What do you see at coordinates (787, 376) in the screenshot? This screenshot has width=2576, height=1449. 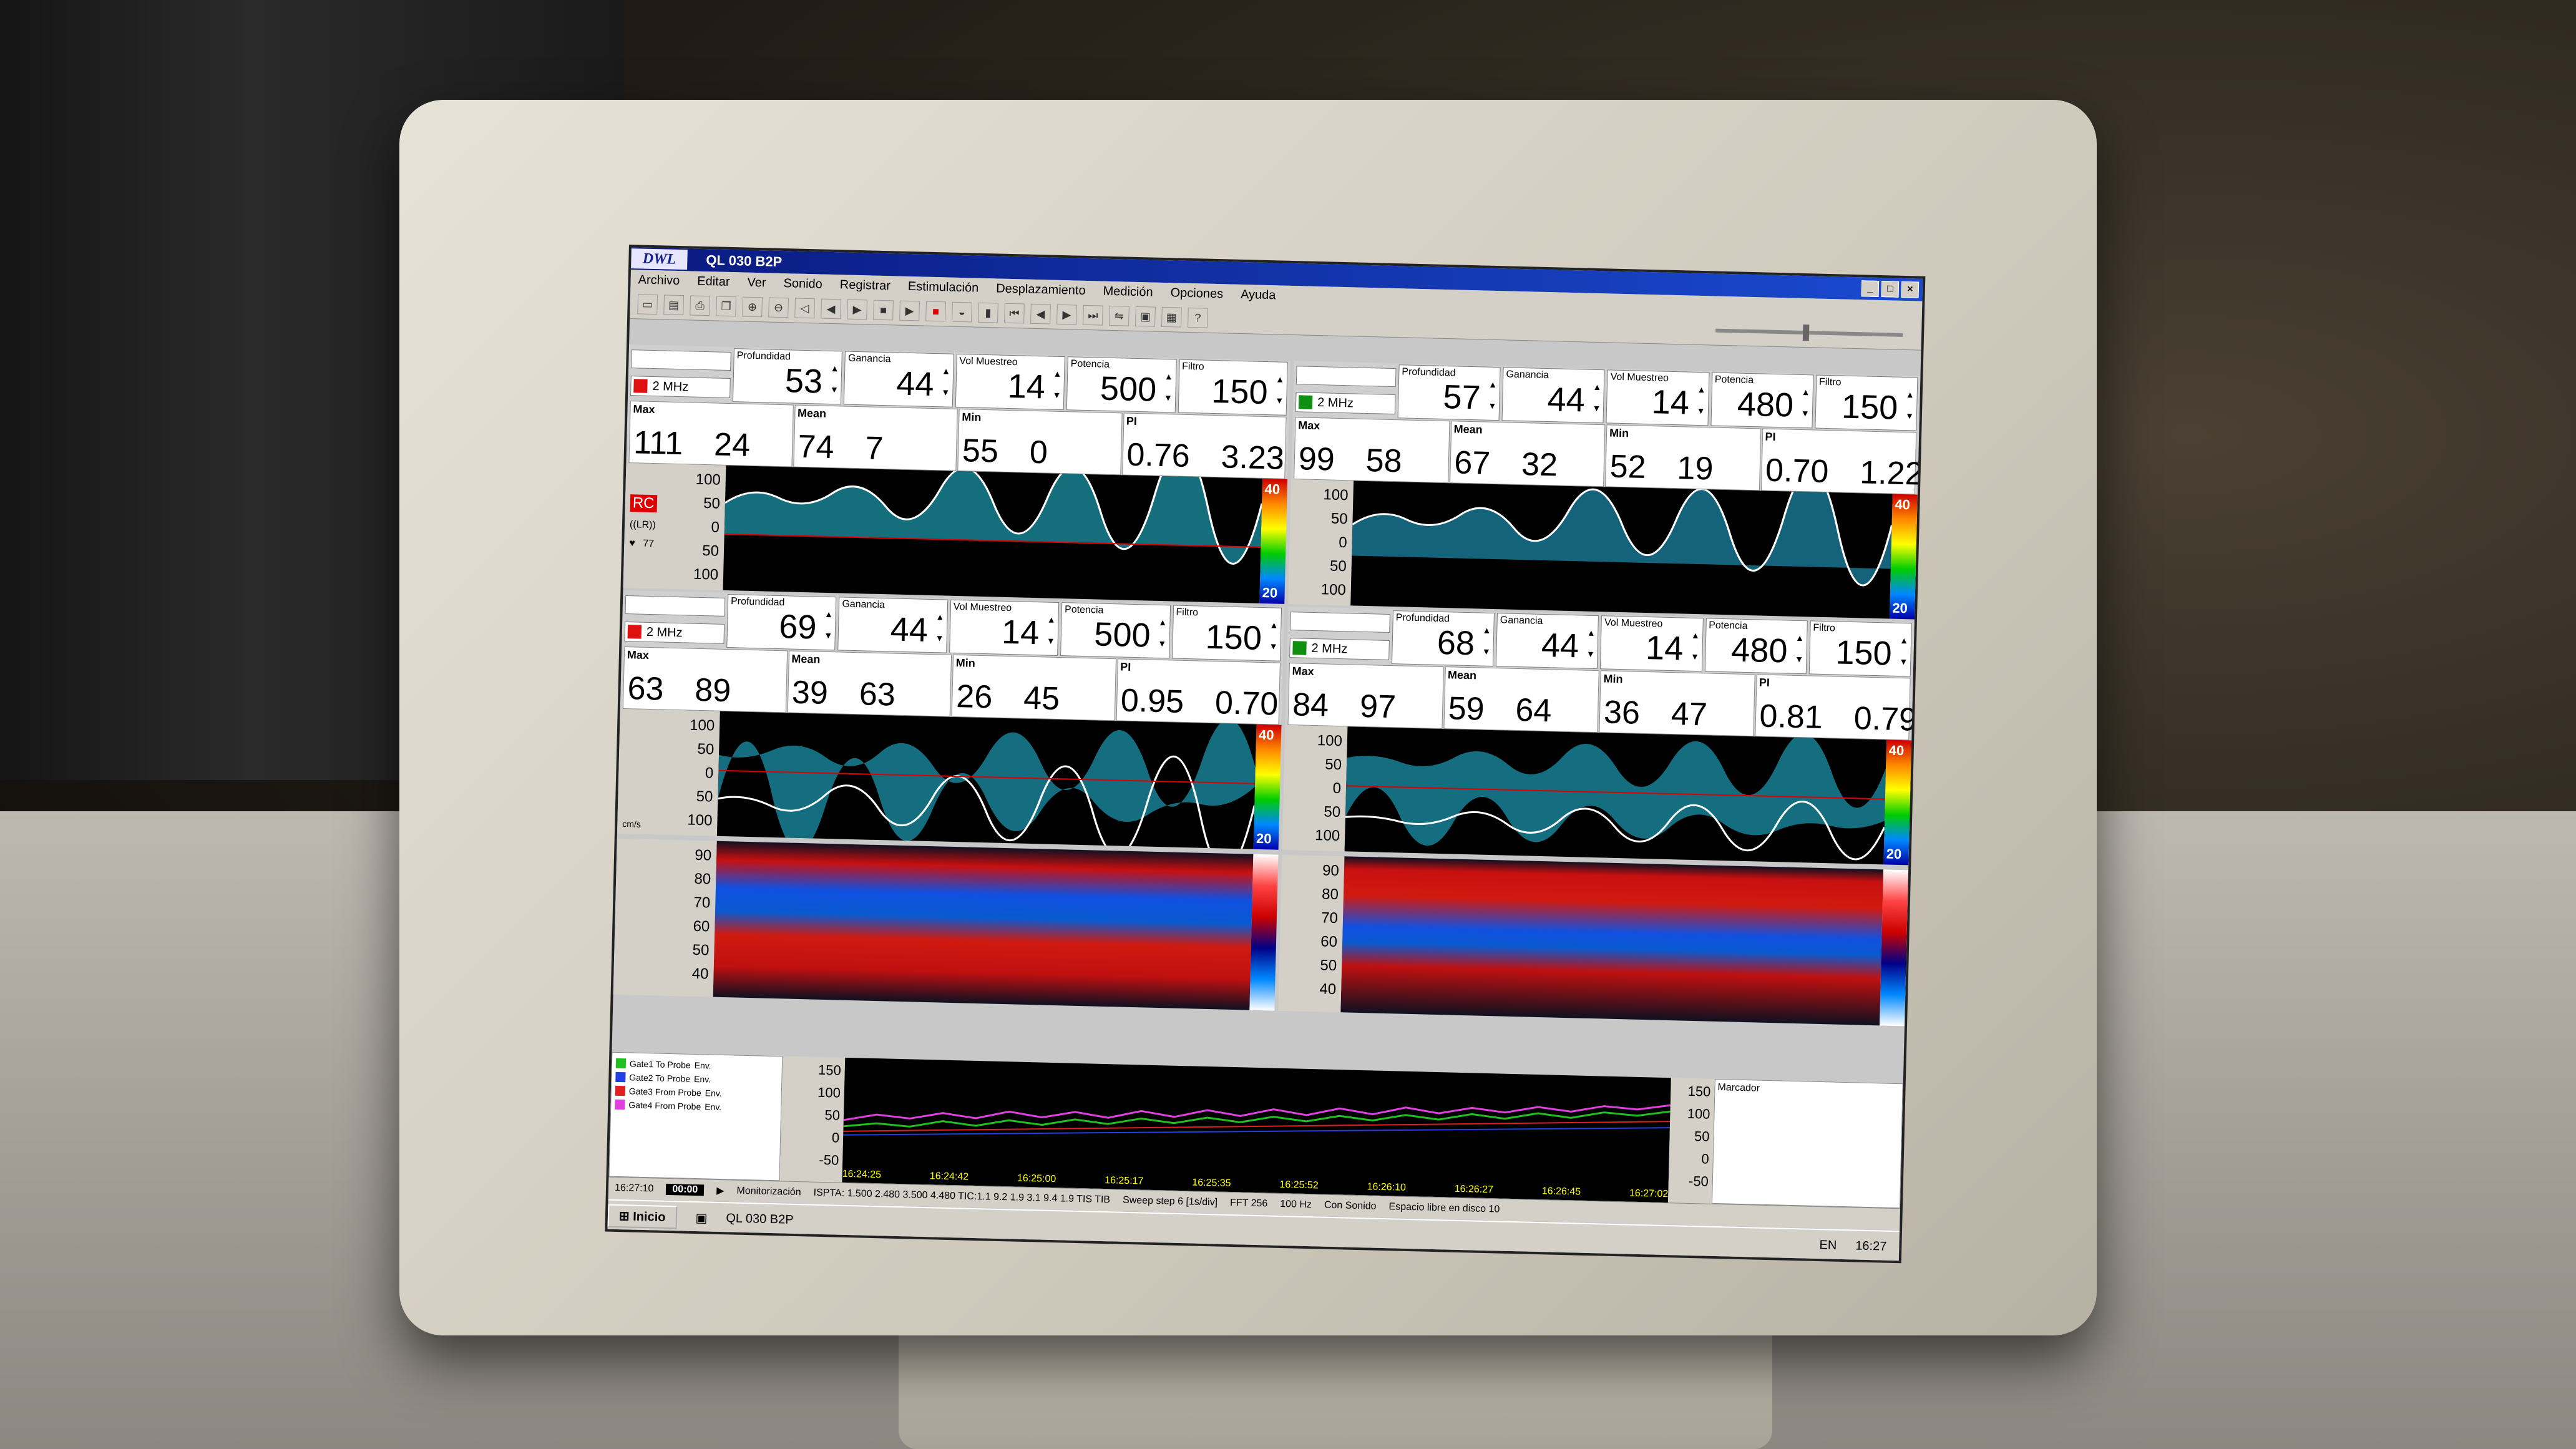 I see `param-profundidad: Profundidad 53 ▲ ▼` at bounding box center [787, 376].